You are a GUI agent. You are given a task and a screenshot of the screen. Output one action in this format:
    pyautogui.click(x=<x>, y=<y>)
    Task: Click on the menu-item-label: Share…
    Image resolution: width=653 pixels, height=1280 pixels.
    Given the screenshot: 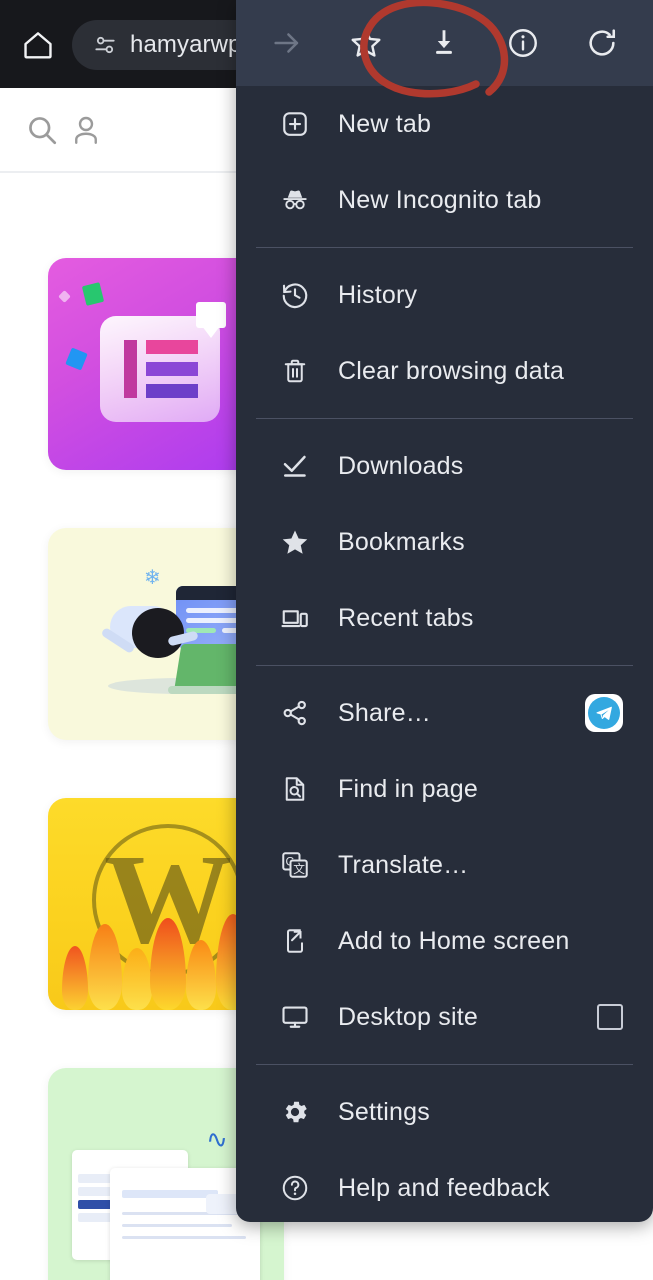 What is the action you would take?
    pyautogui.click(x=384, y=712)
    